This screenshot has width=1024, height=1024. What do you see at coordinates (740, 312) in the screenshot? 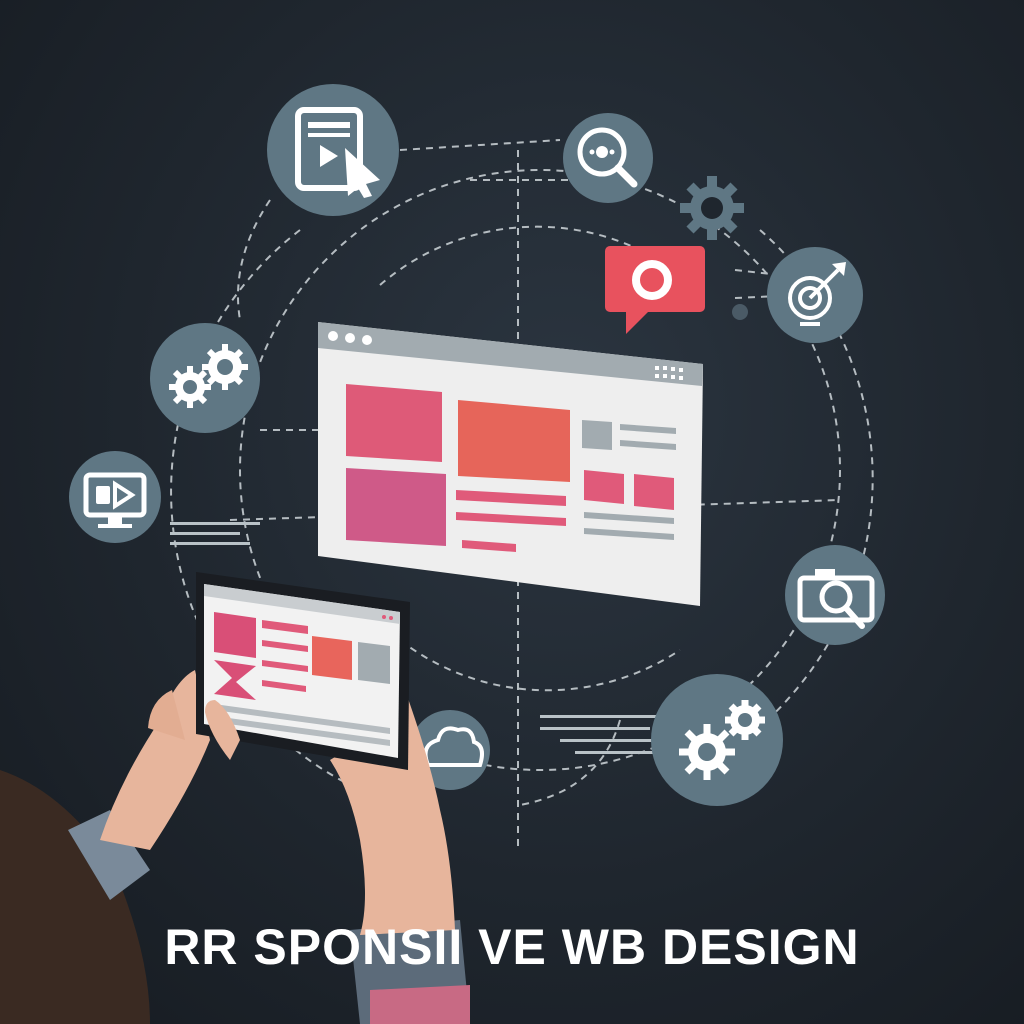
I see `small-dot` at bounding box center [740, 312].